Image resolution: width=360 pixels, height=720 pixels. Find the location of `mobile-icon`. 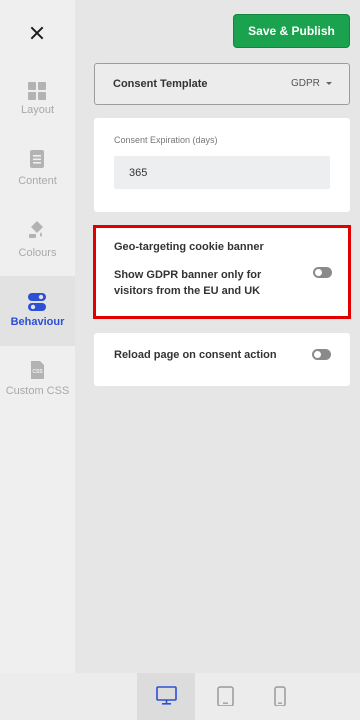

mobile-icon is located at coordinates (280, 696).